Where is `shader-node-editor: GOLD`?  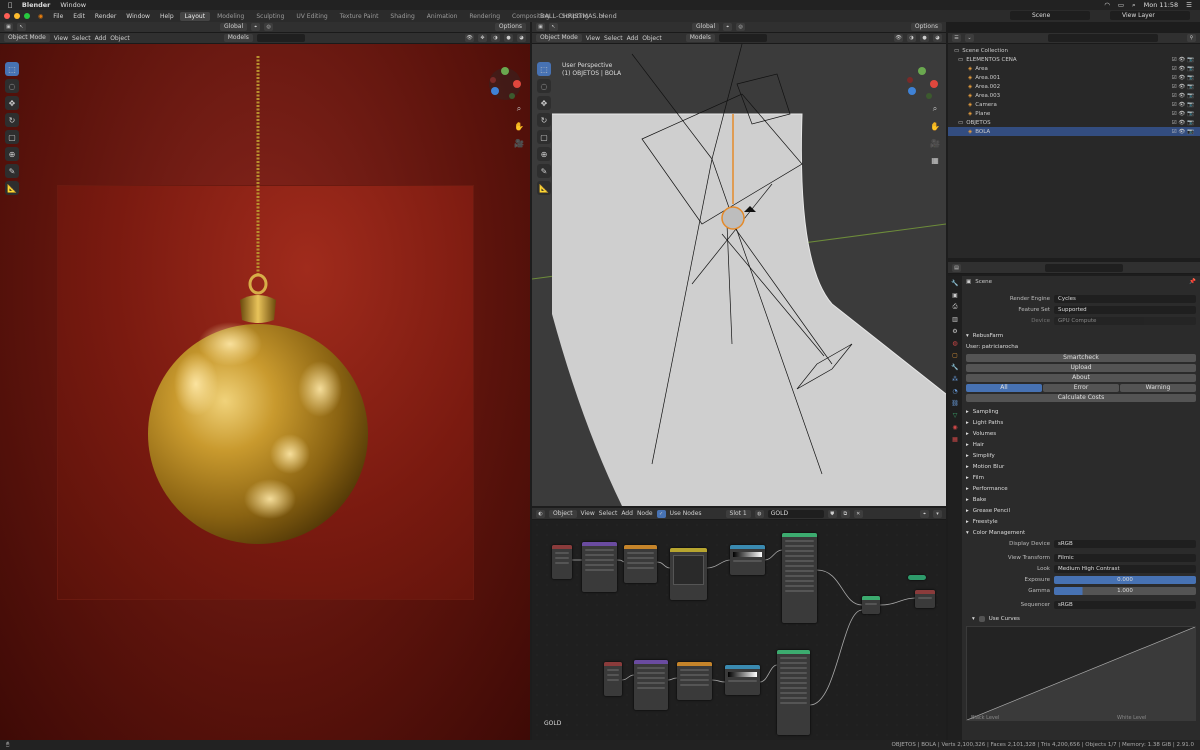
shader-node-editor: GOLD is located at coordinates (739, 630).